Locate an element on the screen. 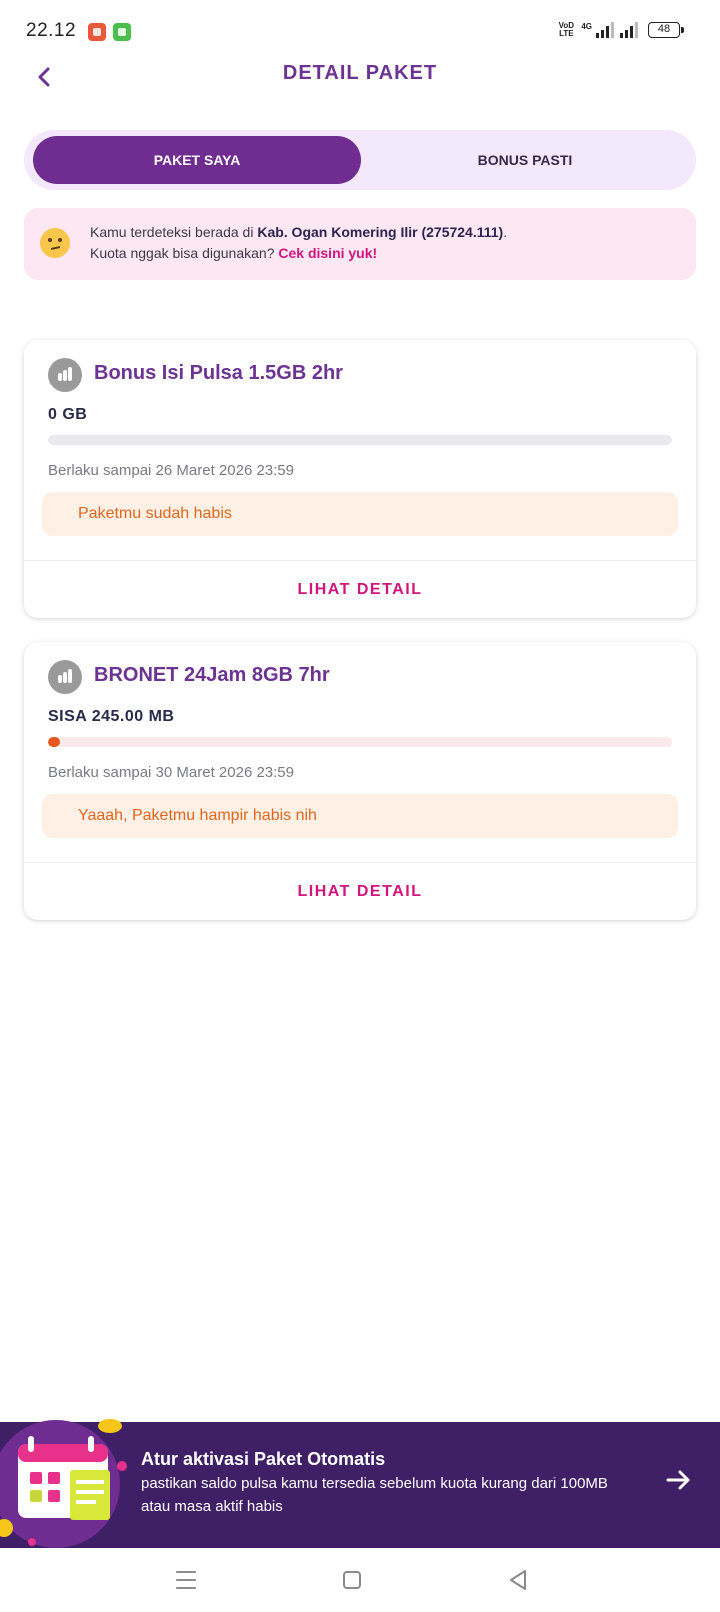 This screenshot has height=1612, width=720. home-button is located at coordinates (352, 1580).